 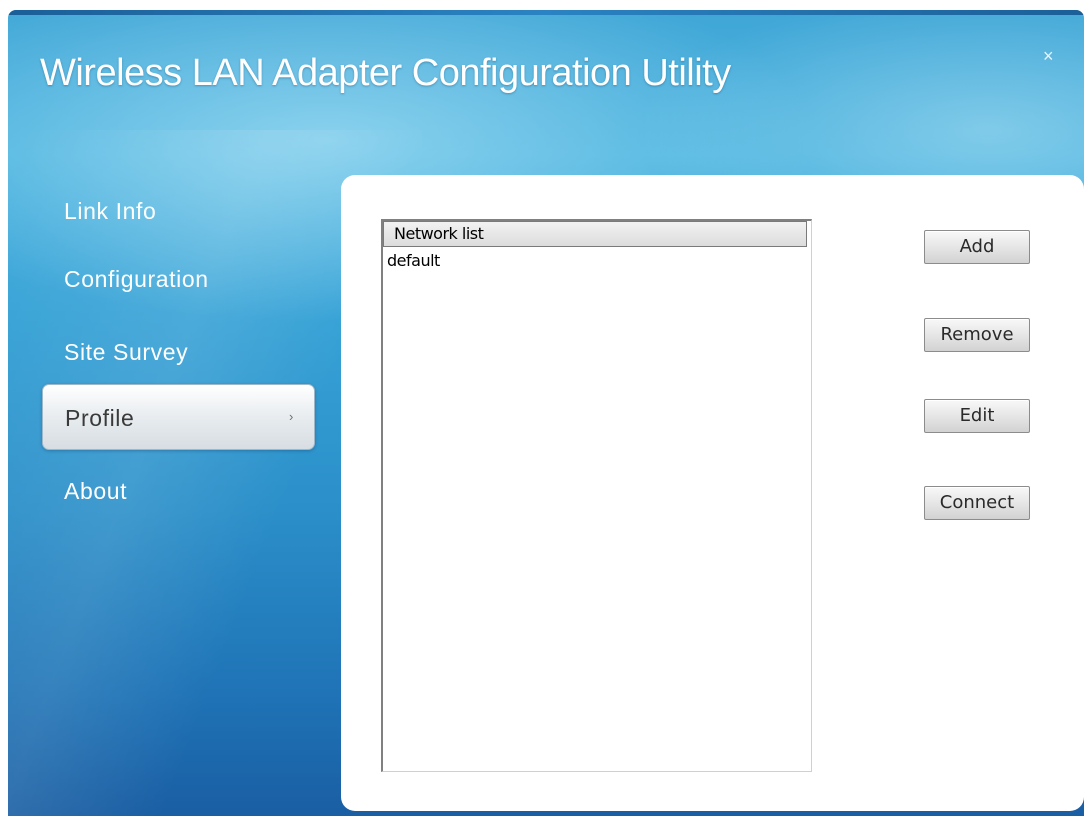 What do you see at coordinates (291, 416) in the screenshot?
I see `chevron-right-icon: ›` at bounding box center [291, 416].